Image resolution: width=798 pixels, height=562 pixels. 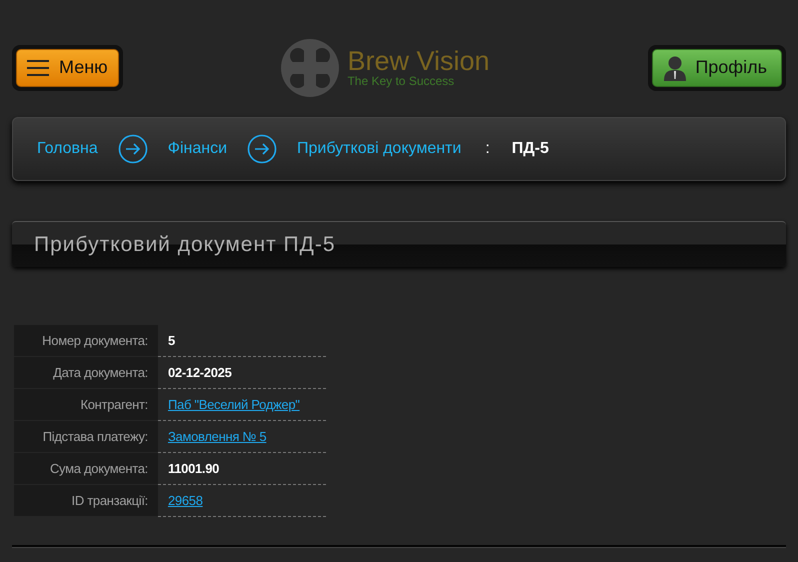 I want to click on field-label: ID транзакції:, so click(x=86, y=501).